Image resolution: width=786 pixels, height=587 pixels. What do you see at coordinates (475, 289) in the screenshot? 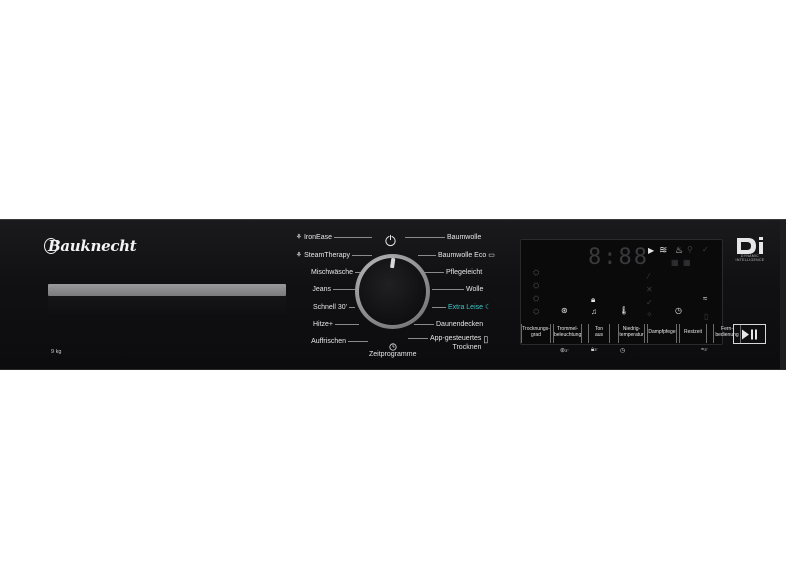
I see `program-label: Wolle` at bounding box center [475, 289].